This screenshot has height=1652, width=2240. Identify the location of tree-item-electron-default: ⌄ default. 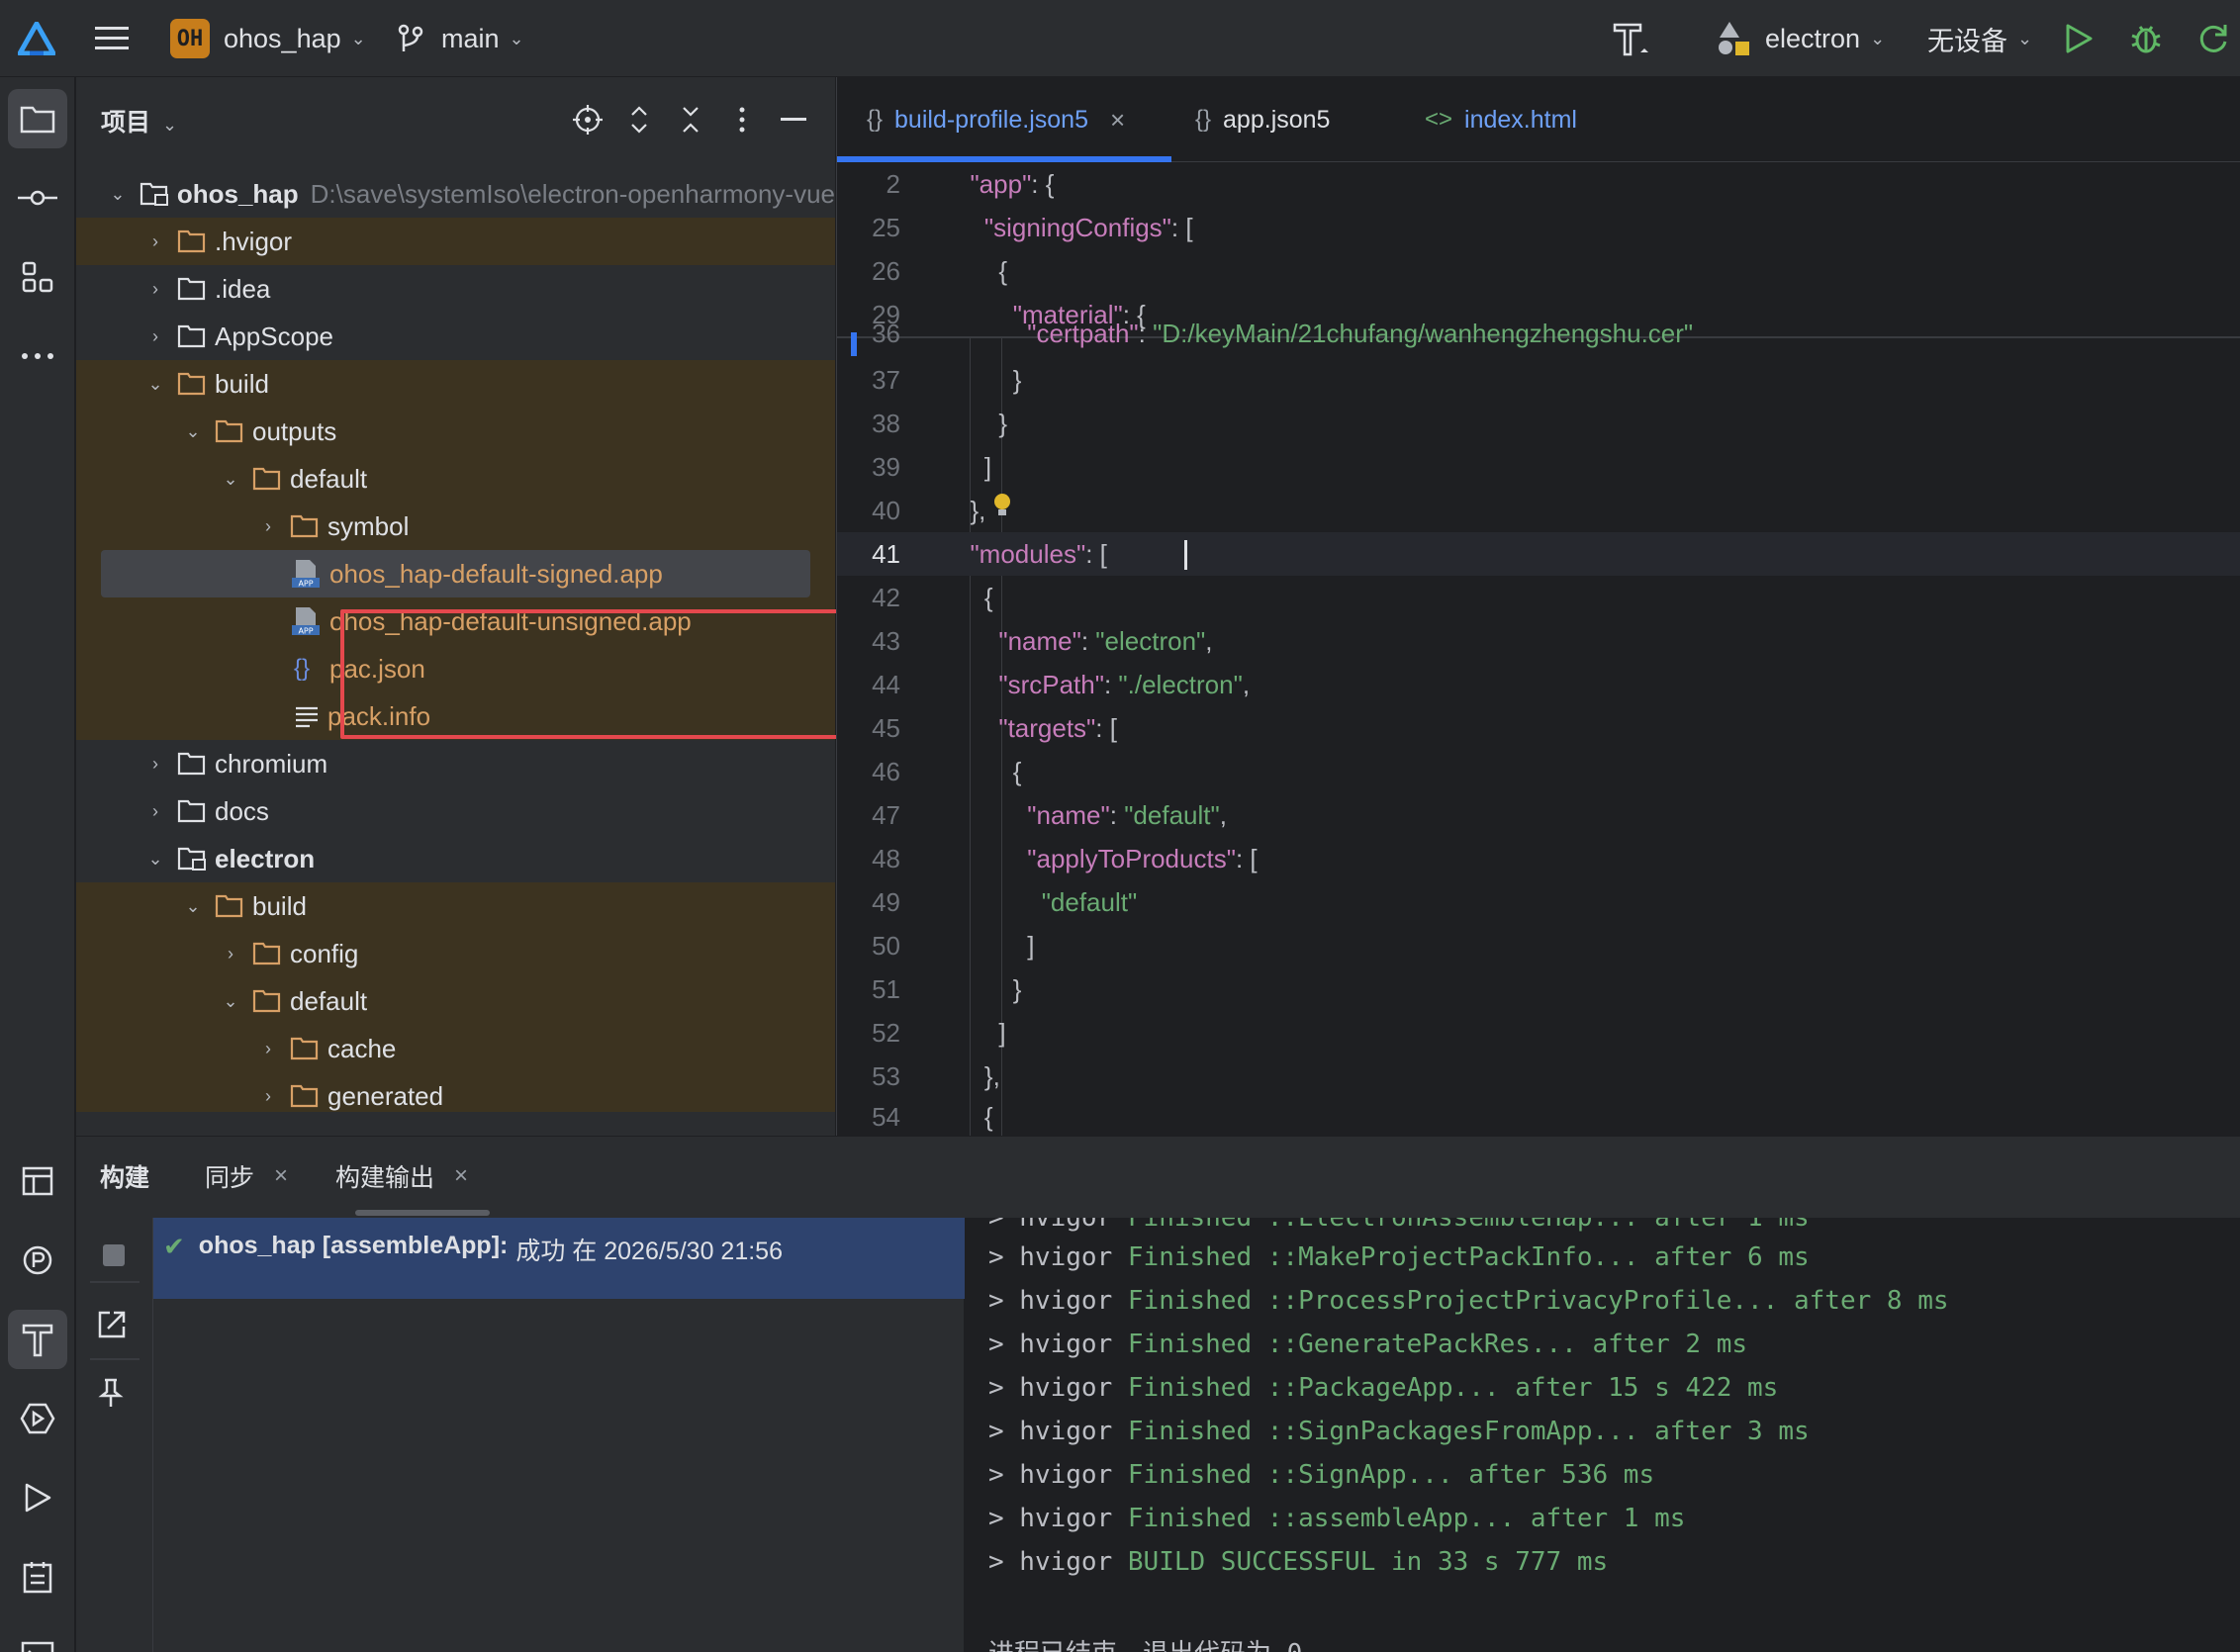
(455, 1001).